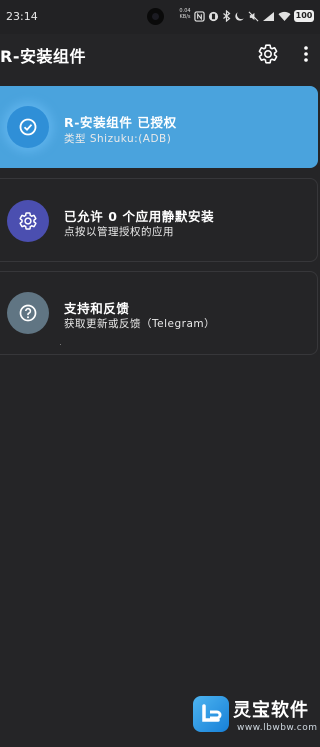  I want to click on check-circle-icon, so click(28, 127).